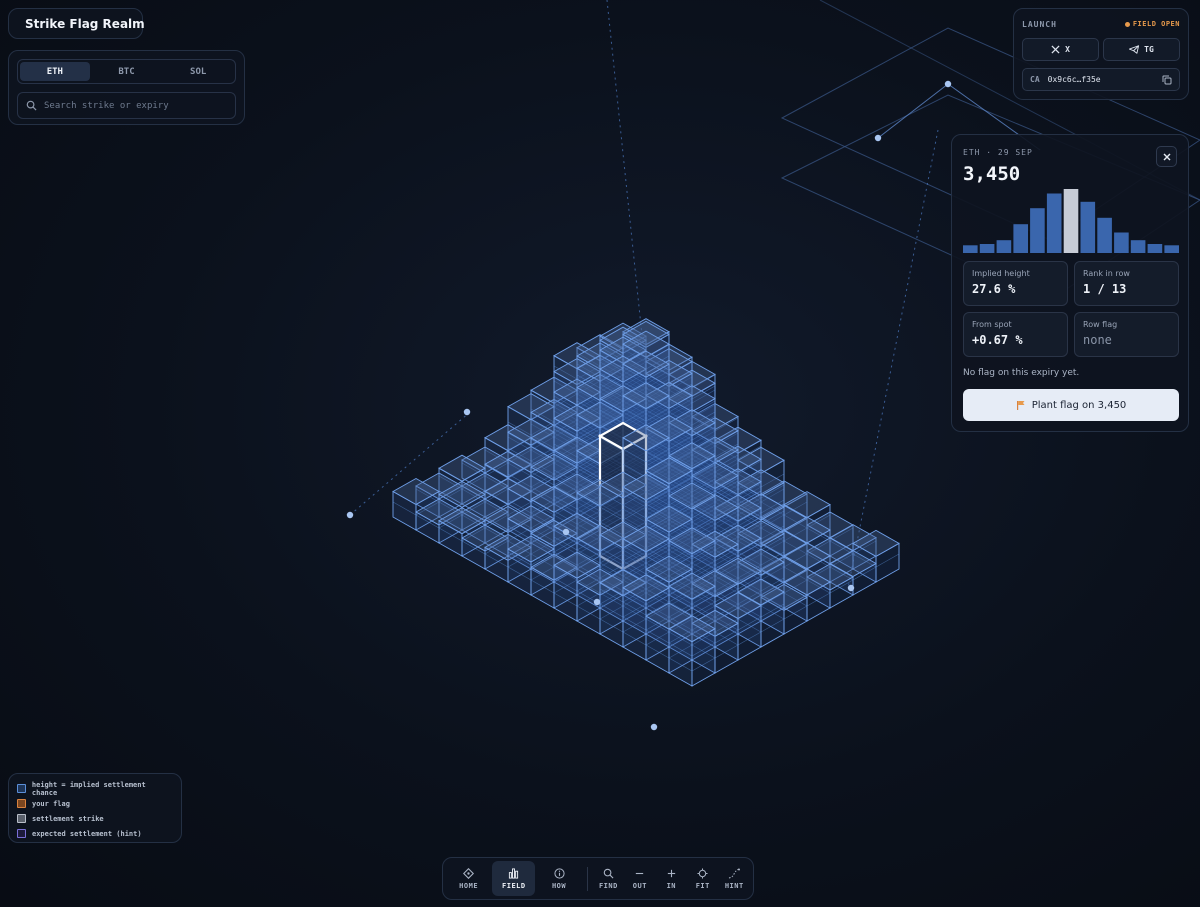 The image size is (1200, 907). What do you see at coordinates (126, 87) in the screenshot?
I see `asset-selector: ETH BTC SOL` at bounding box center [126, 87].